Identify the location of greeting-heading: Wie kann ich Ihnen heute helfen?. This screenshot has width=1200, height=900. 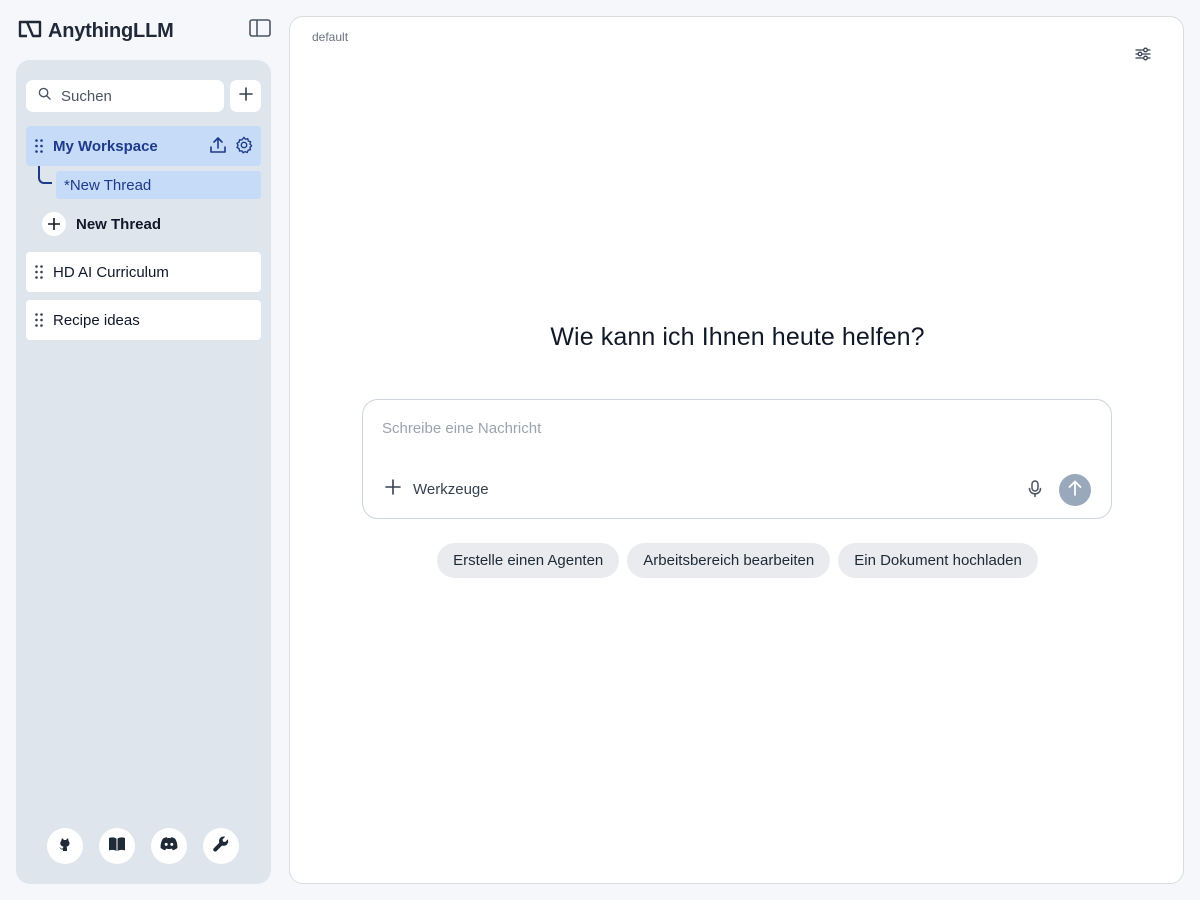
(737, 337).